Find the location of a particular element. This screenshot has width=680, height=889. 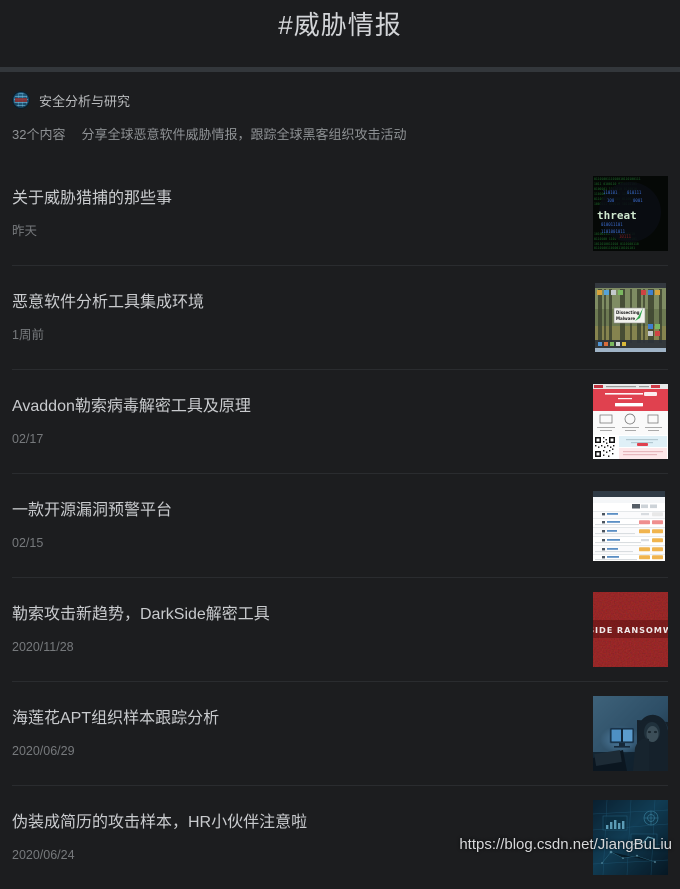

list-item-date: 2020/11/28 is located at coordinates (43, 646).